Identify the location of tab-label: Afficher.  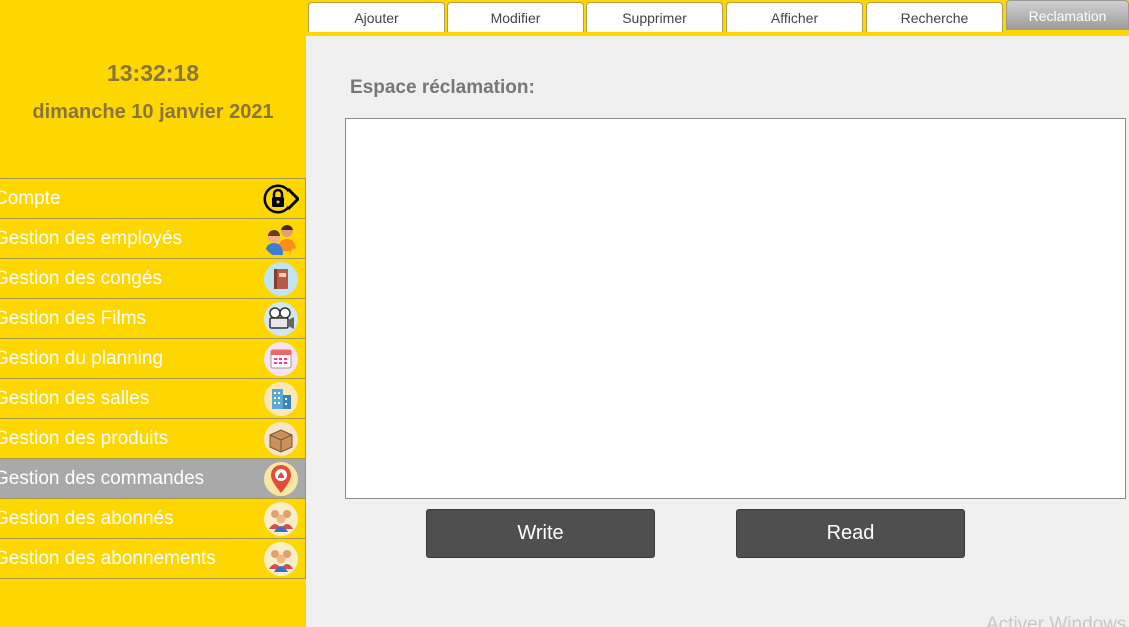
(794, 18).